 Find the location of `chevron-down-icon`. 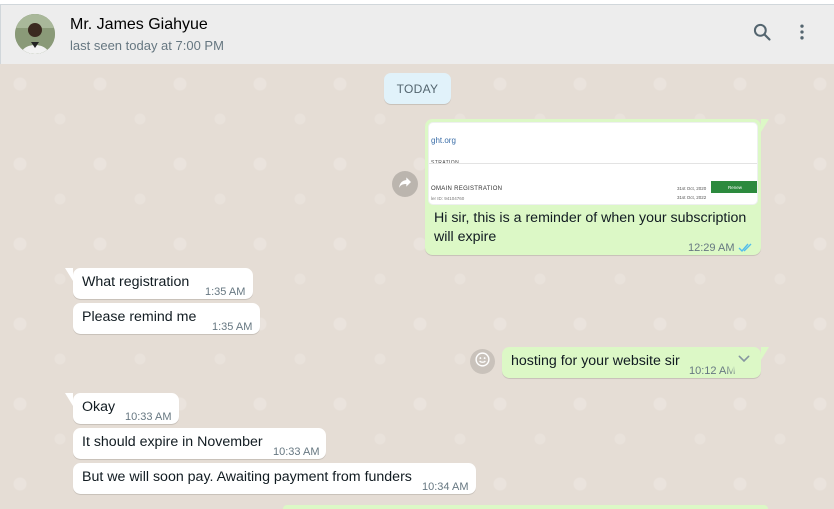

chevron-down-icon is located at coordinates (744, 362).